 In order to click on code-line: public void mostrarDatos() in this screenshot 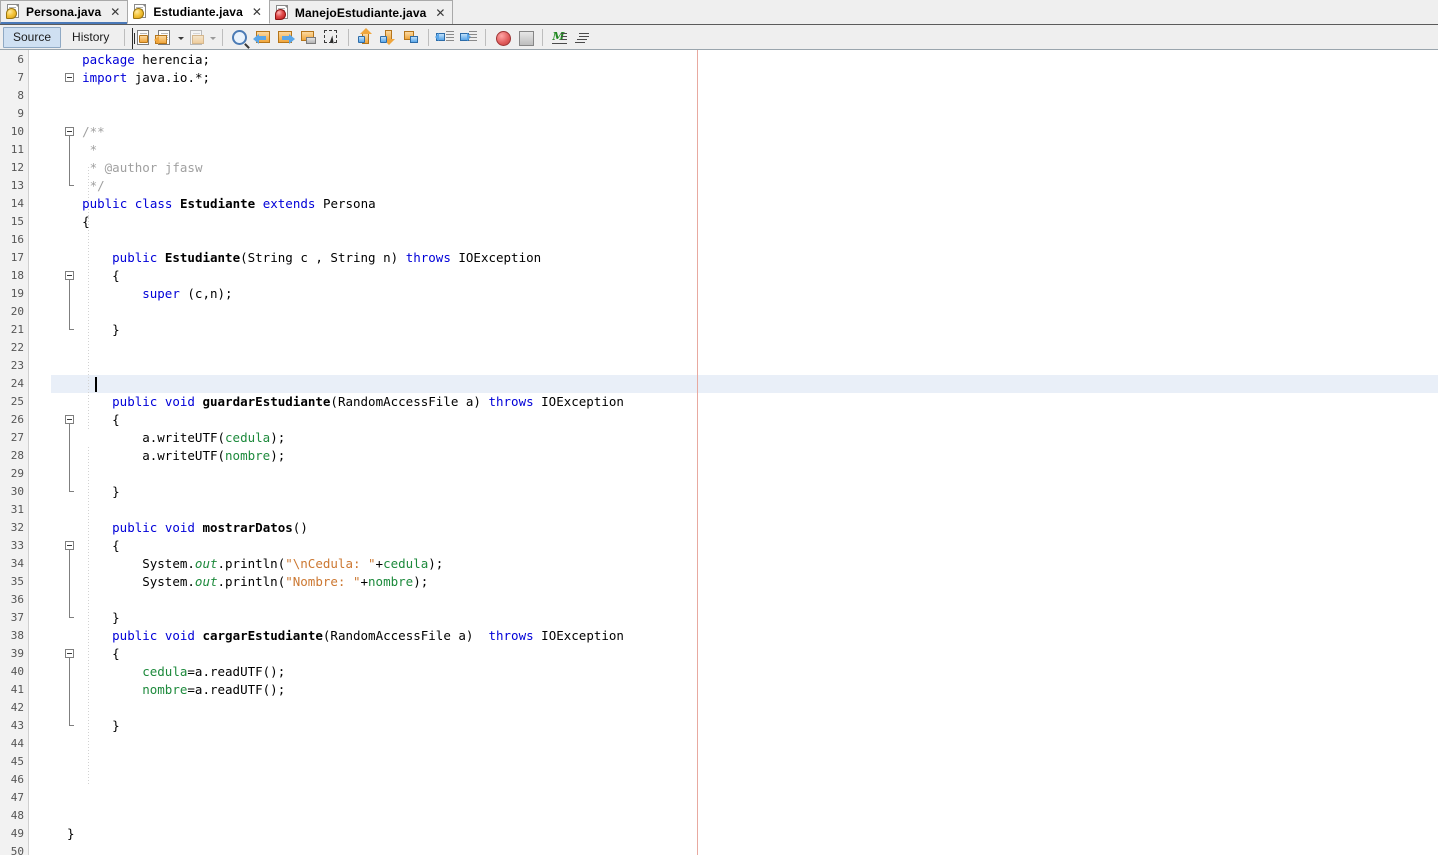, I will do `click(210, 528)`.